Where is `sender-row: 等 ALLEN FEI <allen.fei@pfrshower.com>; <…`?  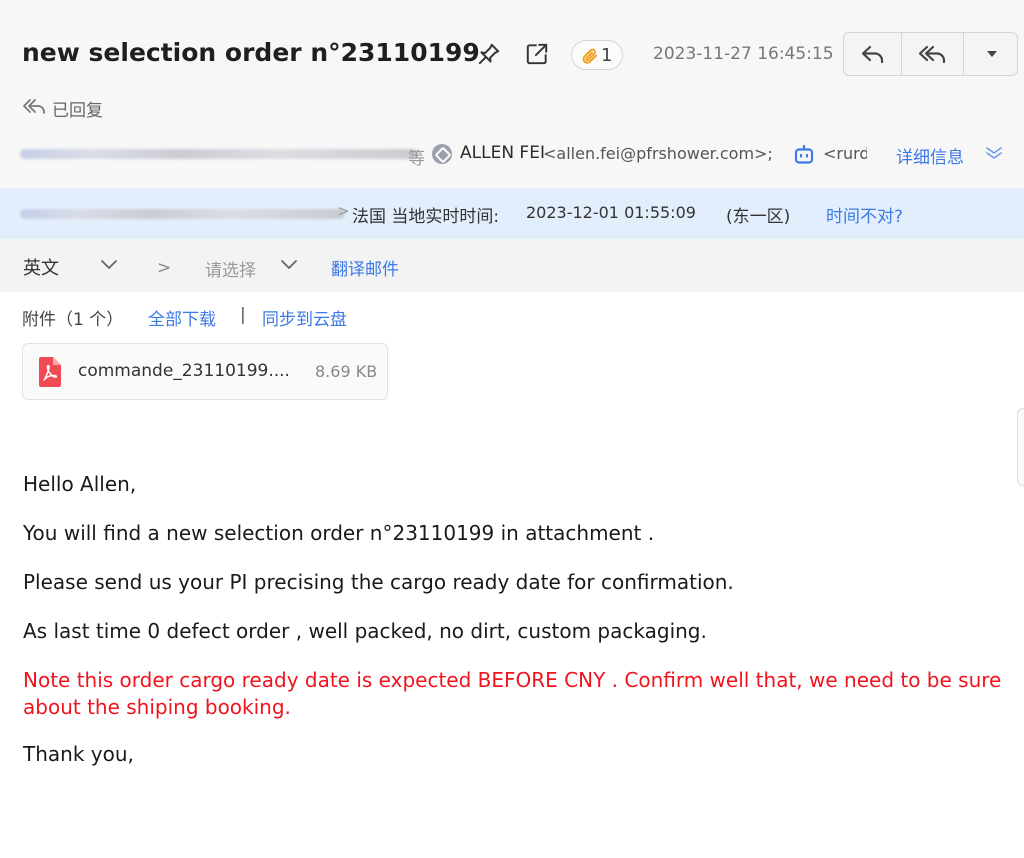
sender-row: 等 ALLEN FEI <allen.fei@pfrshower.com>; <… is located at coordinates (512, 155).